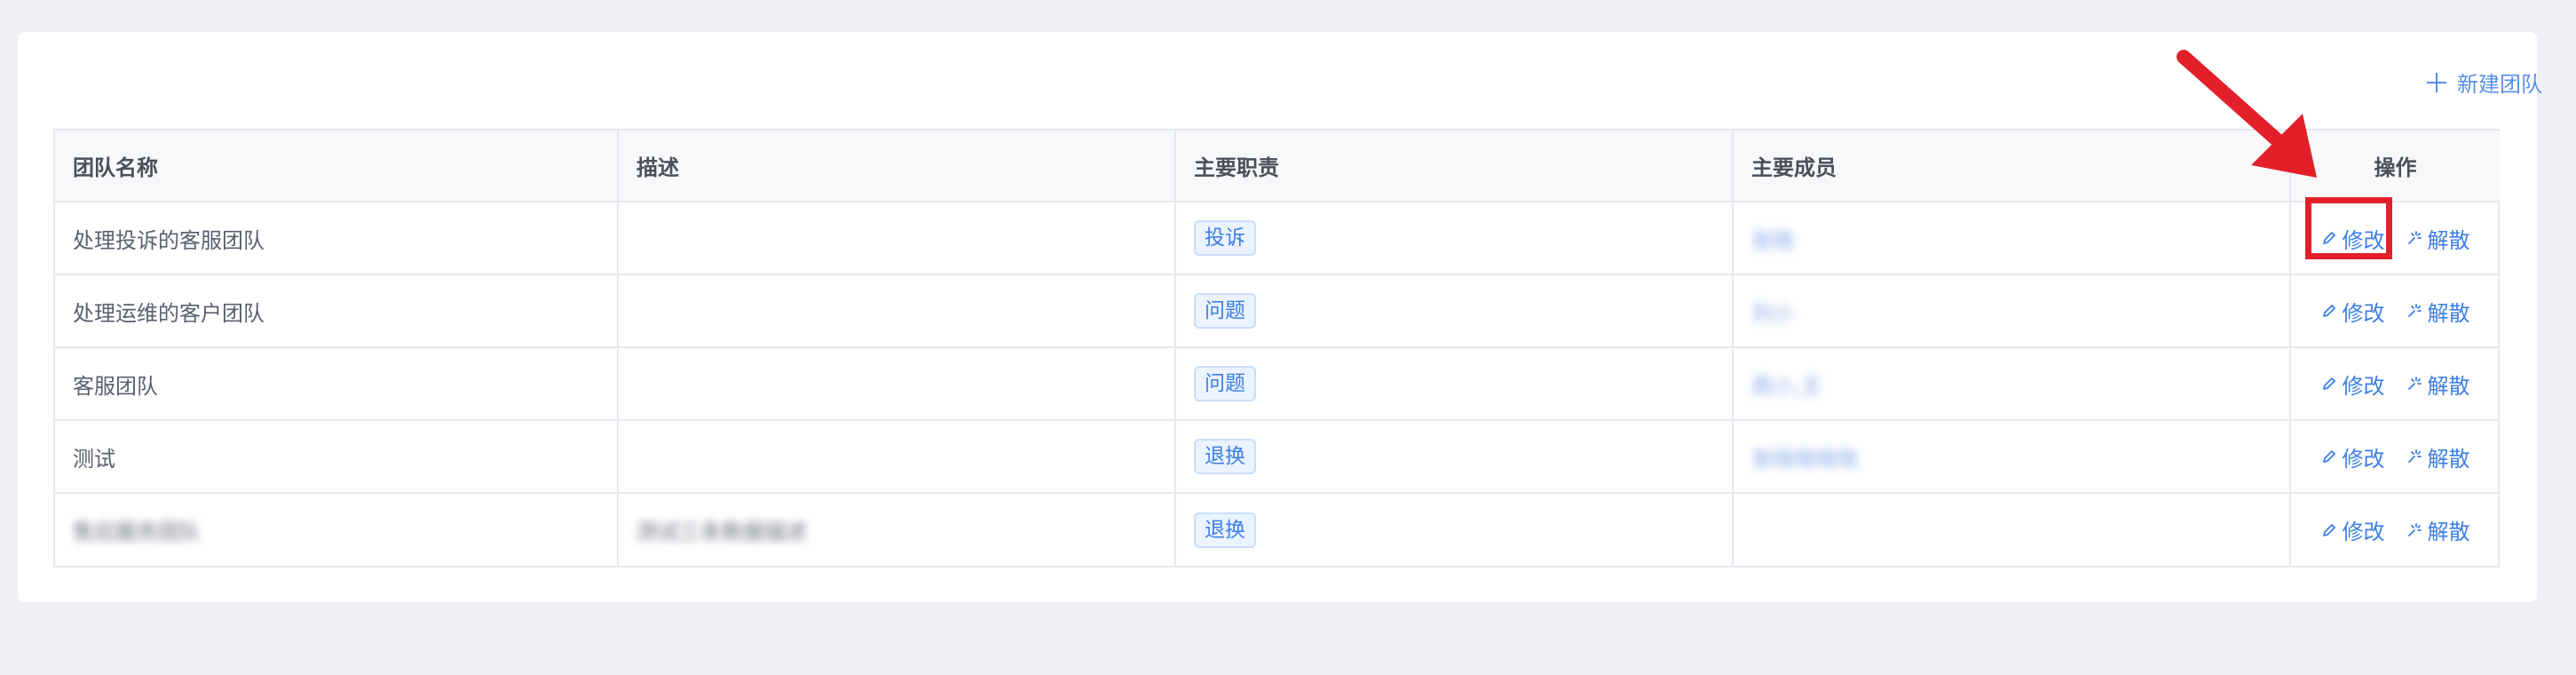  Describe the element at coordinates (897, 166) in the screenshot. I see `column-header-description: 描述` at that location.